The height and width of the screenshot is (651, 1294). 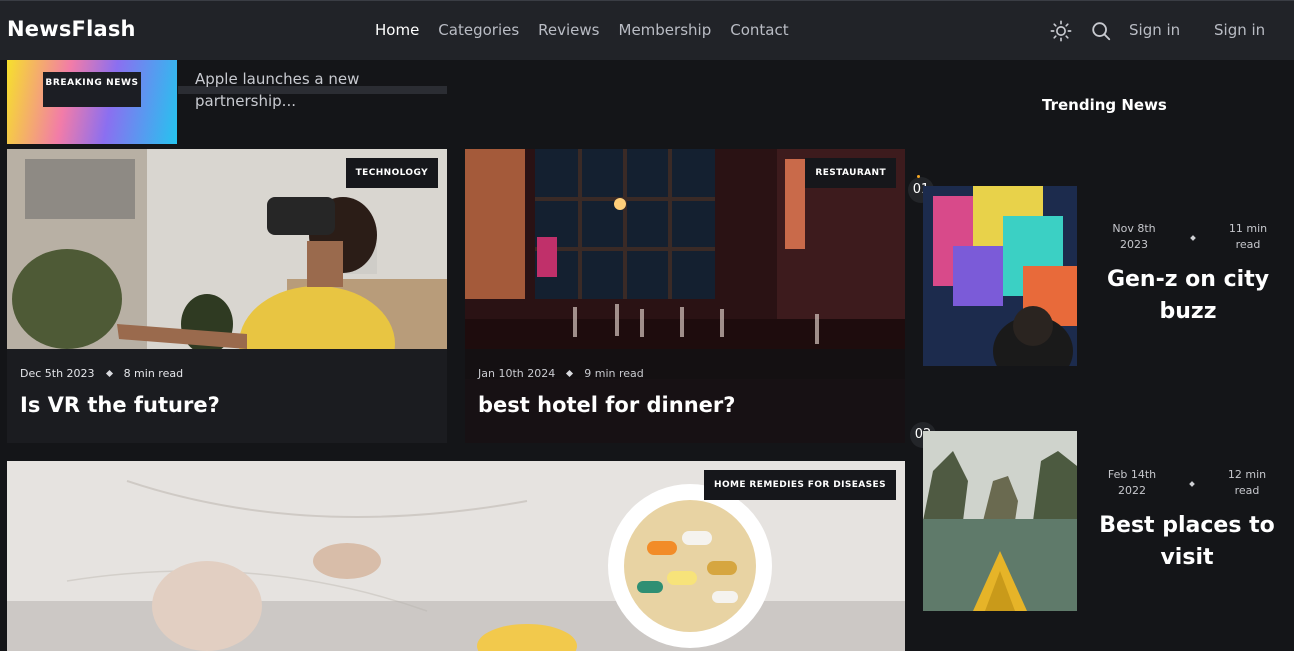 I want to click on nav-reviews: Reviews, so click(x=568, y=30).